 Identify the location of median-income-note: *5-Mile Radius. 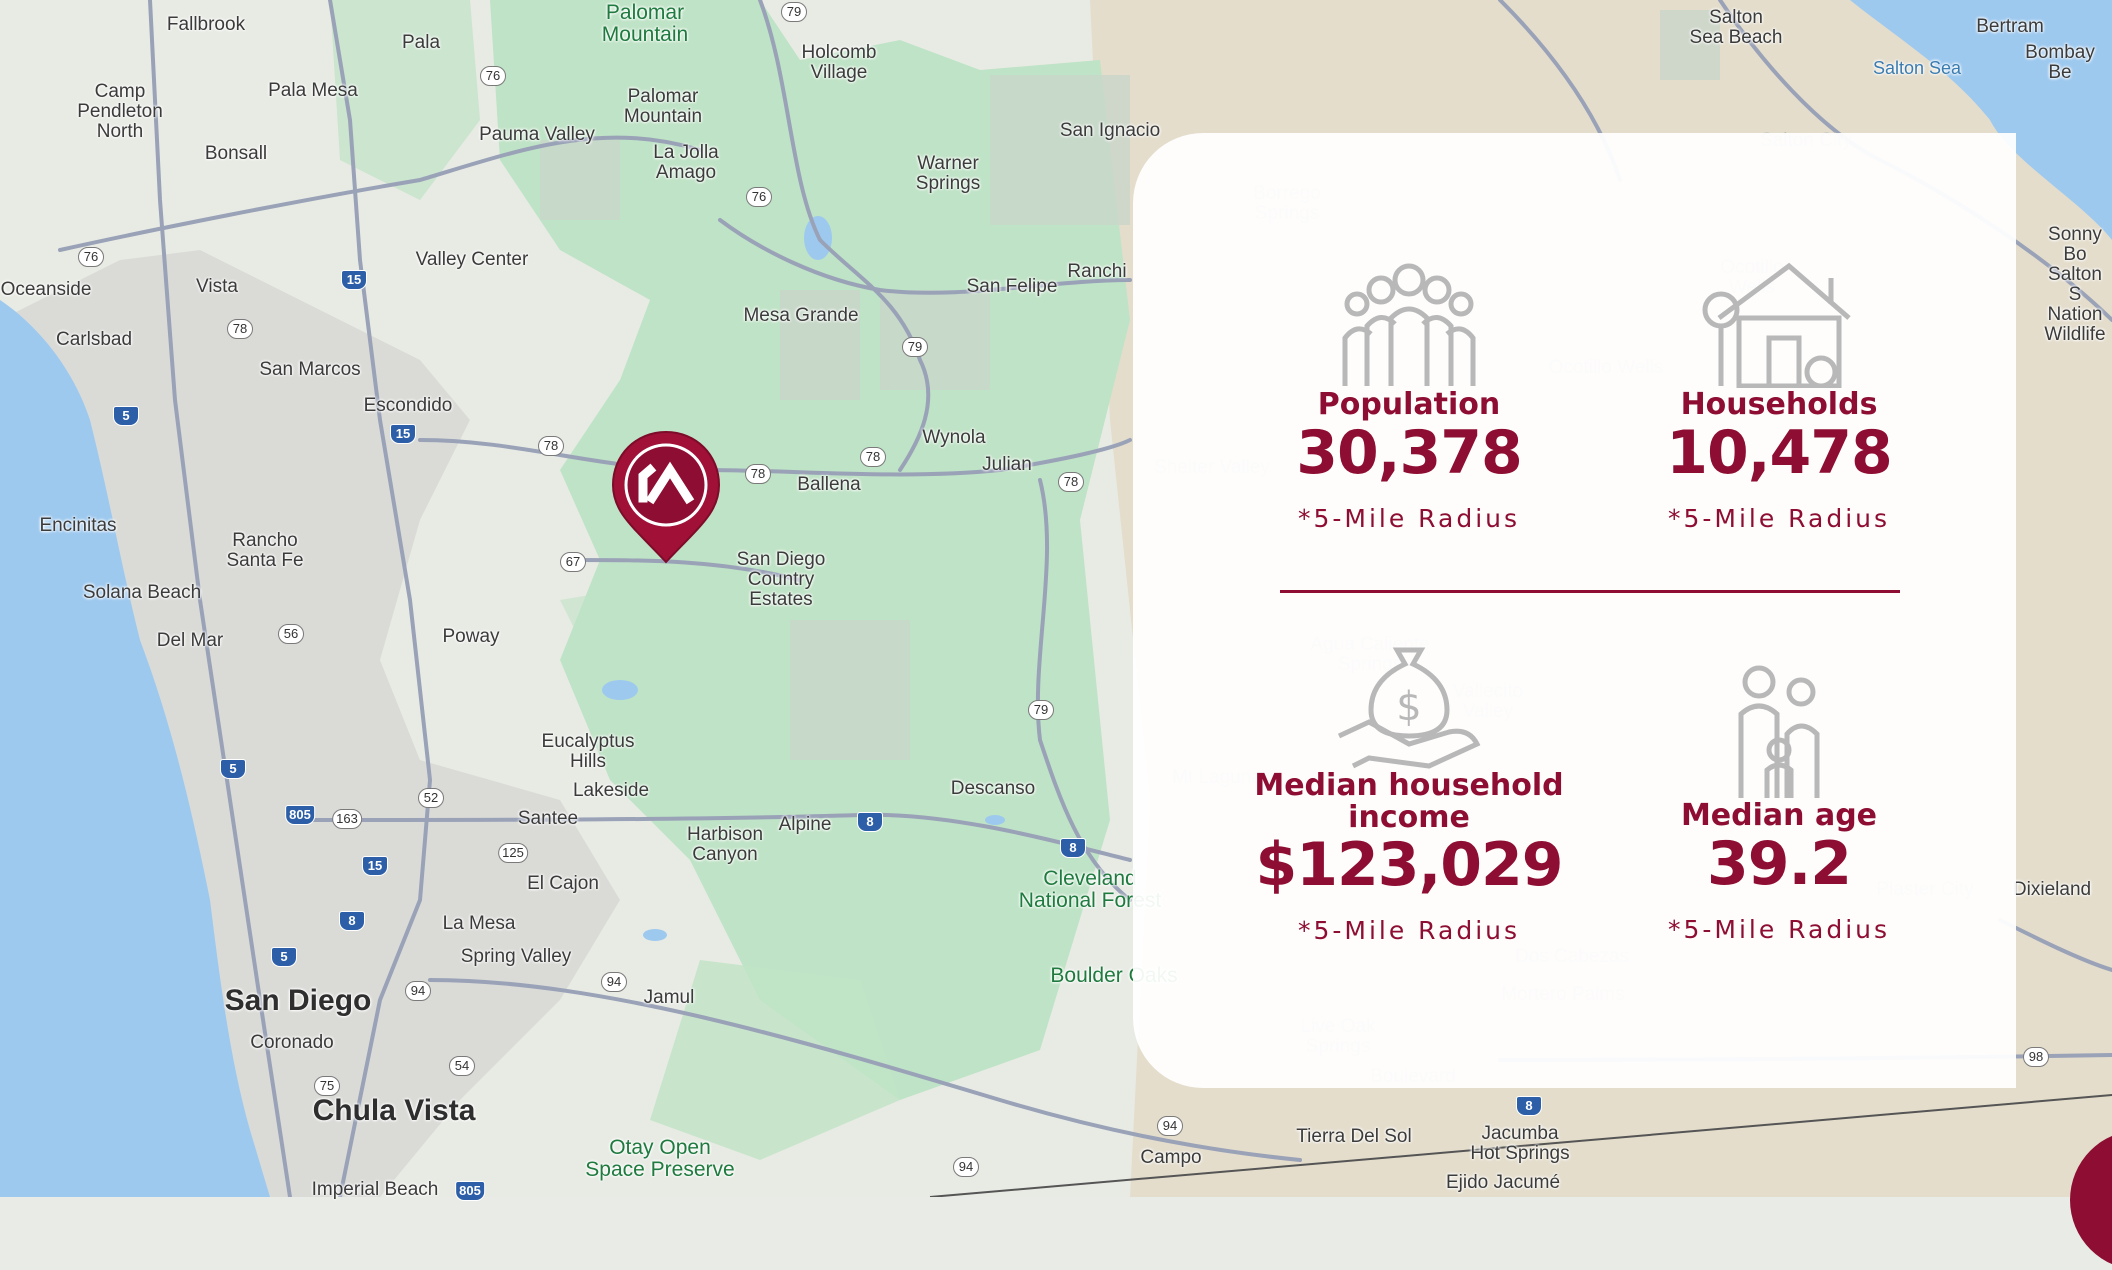
(1409, 930).